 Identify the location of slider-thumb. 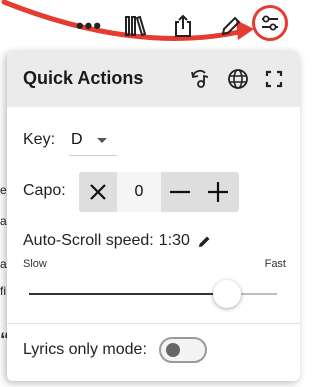
(227, 294).